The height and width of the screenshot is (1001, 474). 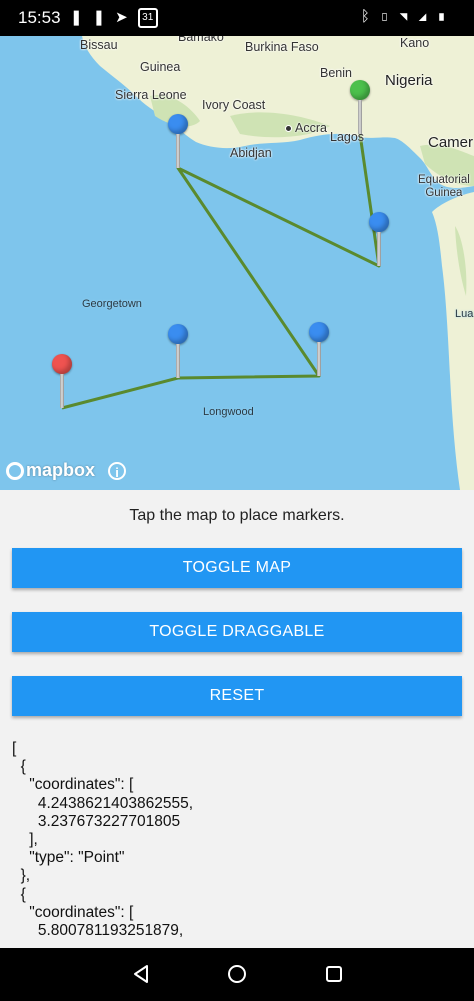 I want to click on reset-button: RESET, so click(x=237, y=696).